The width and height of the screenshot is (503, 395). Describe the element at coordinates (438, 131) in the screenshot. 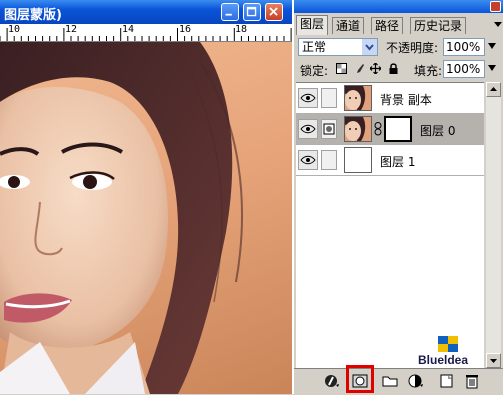

I see `layer-name: 图层 0` at that location.